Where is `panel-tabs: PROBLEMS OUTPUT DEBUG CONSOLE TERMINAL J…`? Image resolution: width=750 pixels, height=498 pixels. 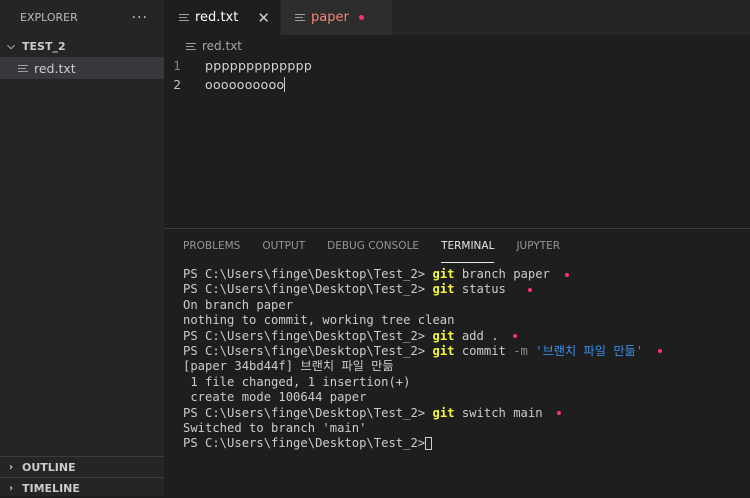 panel-tabs: PROBLEMS OUTPUT DEBUG CONSOLE TERMINAL J… is located at coordinates (457, 246).